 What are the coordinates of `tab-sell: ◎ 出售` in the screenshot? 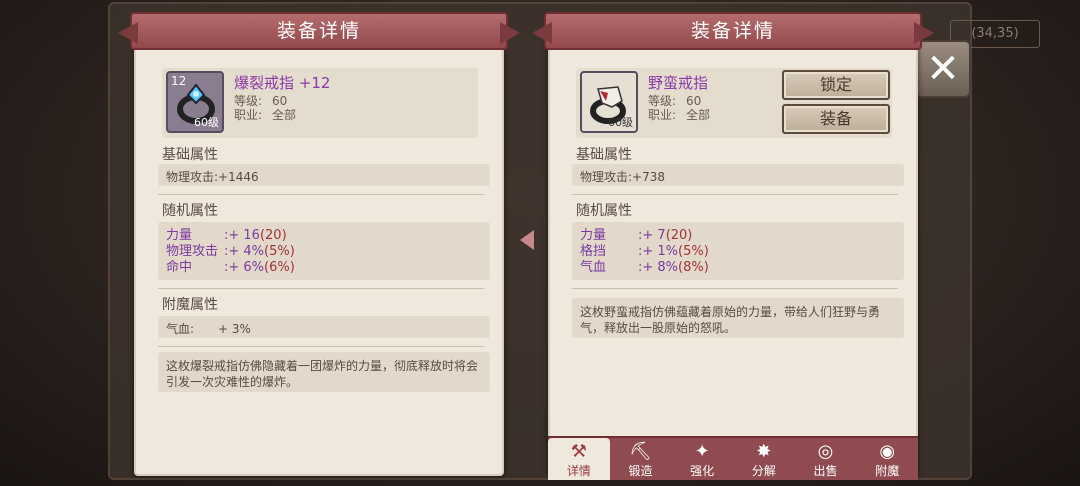 It's located at (826, 459).